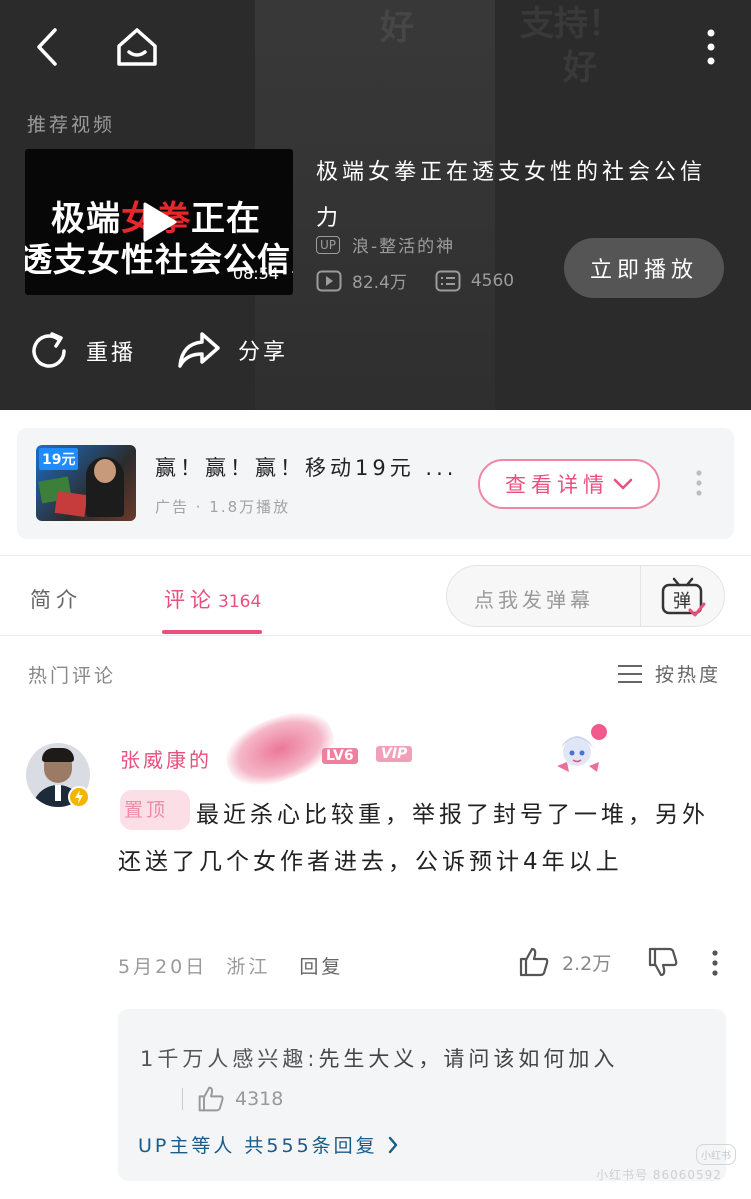 This screenshot has width=751, height=1199. I want to click on comment-date: 5月20日, so click(163, 967).